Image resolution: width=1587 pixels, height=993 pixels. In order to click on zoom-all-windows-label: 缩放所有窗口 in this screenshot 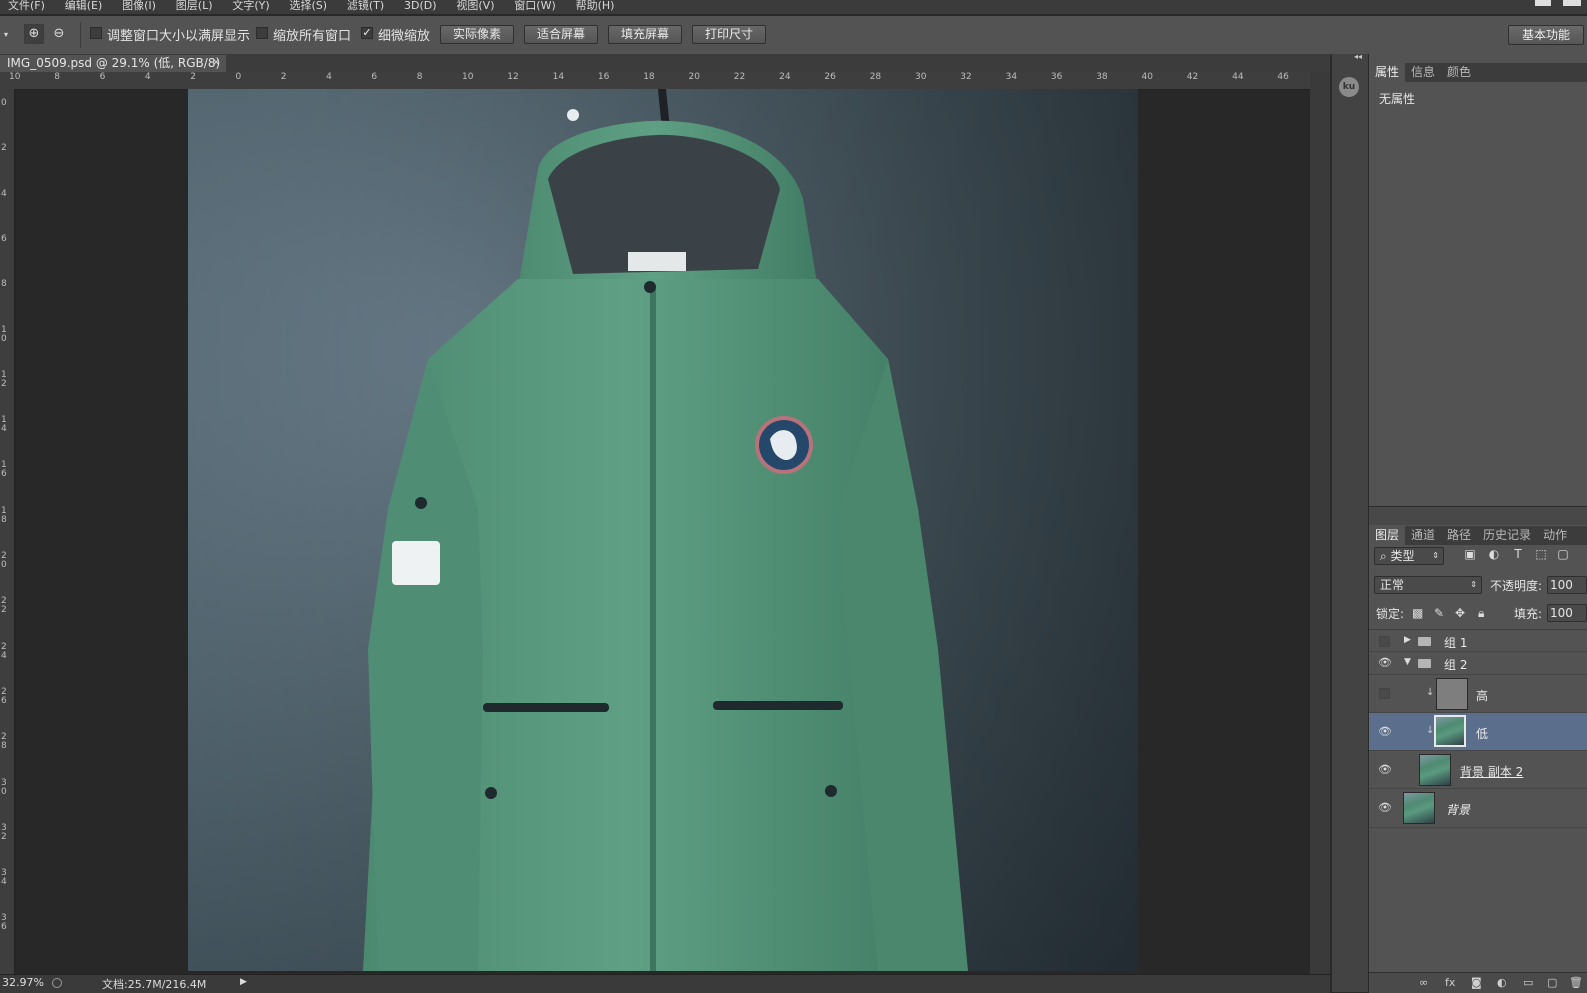, I will do `click(312, 36)`.